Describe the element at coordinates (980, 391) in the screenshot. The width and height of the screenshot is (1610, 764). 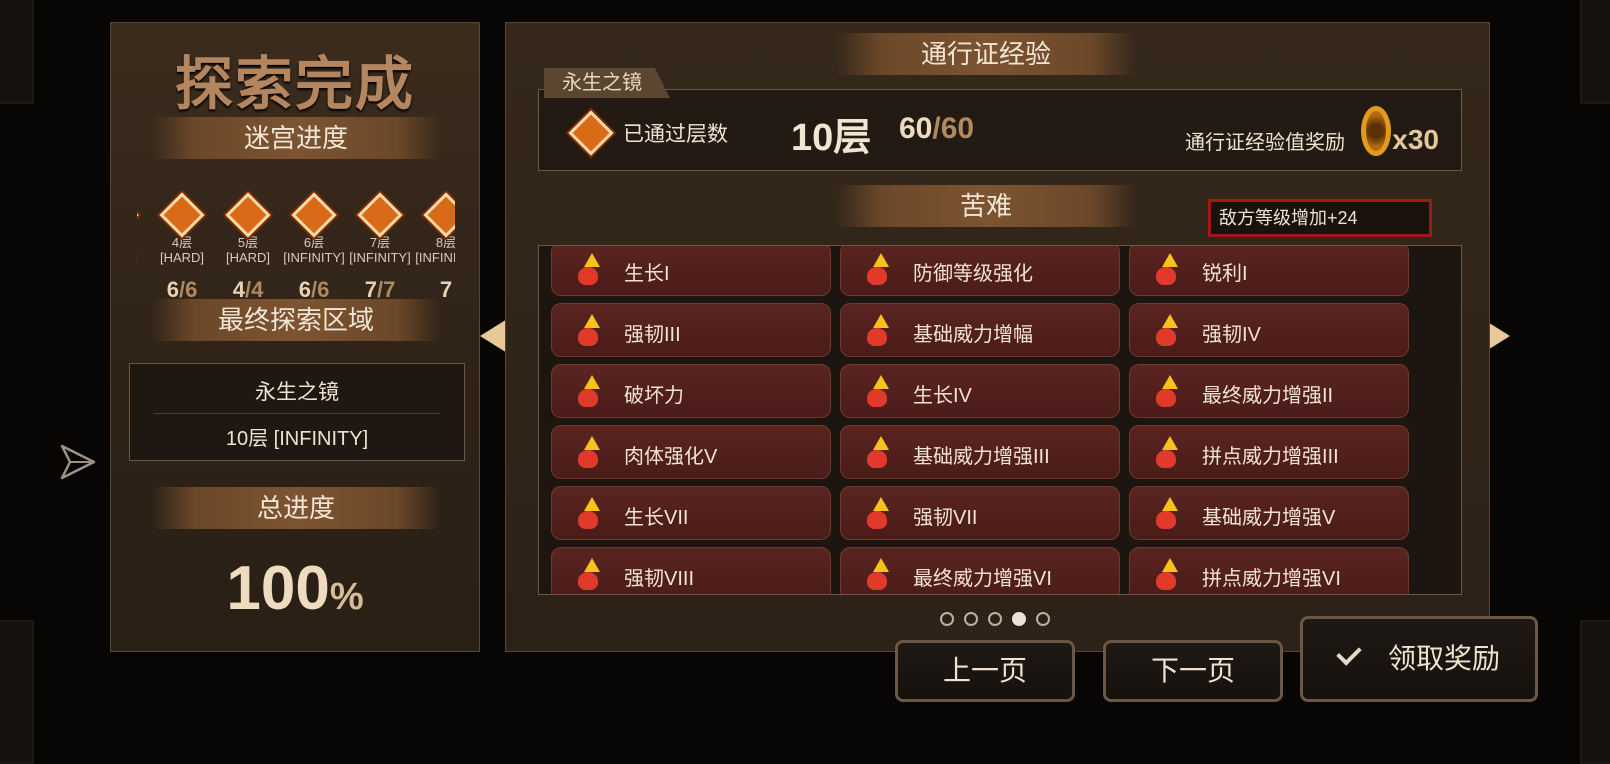
I see `hardship-item: 生长IV` at that location.